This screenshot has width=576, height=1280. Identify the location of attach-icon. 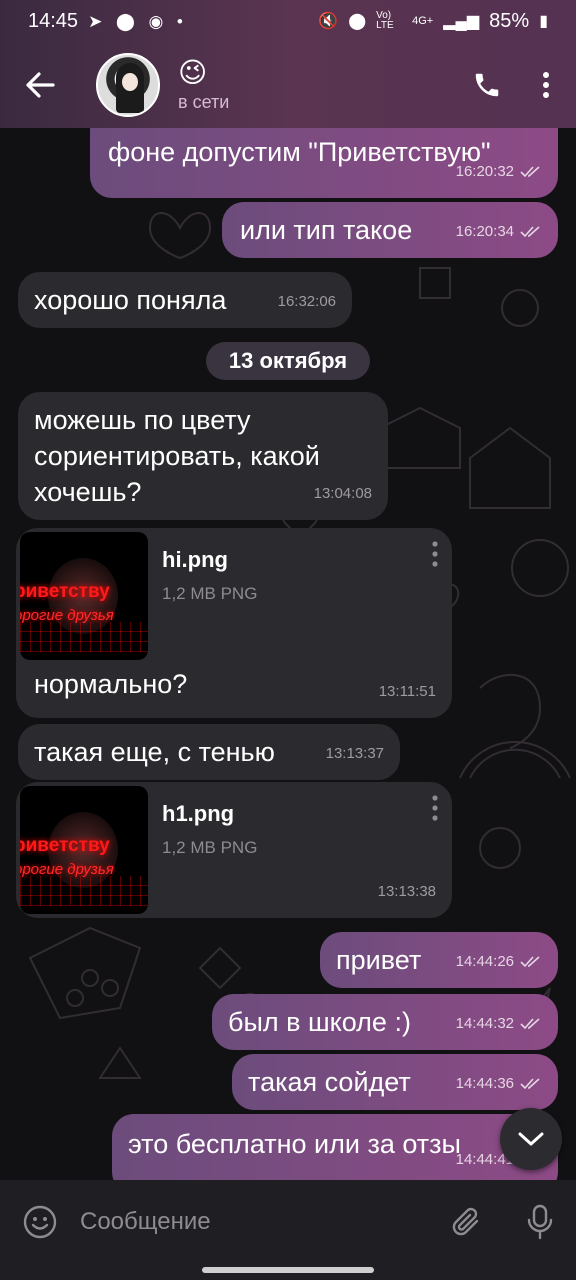
(465, 1221).